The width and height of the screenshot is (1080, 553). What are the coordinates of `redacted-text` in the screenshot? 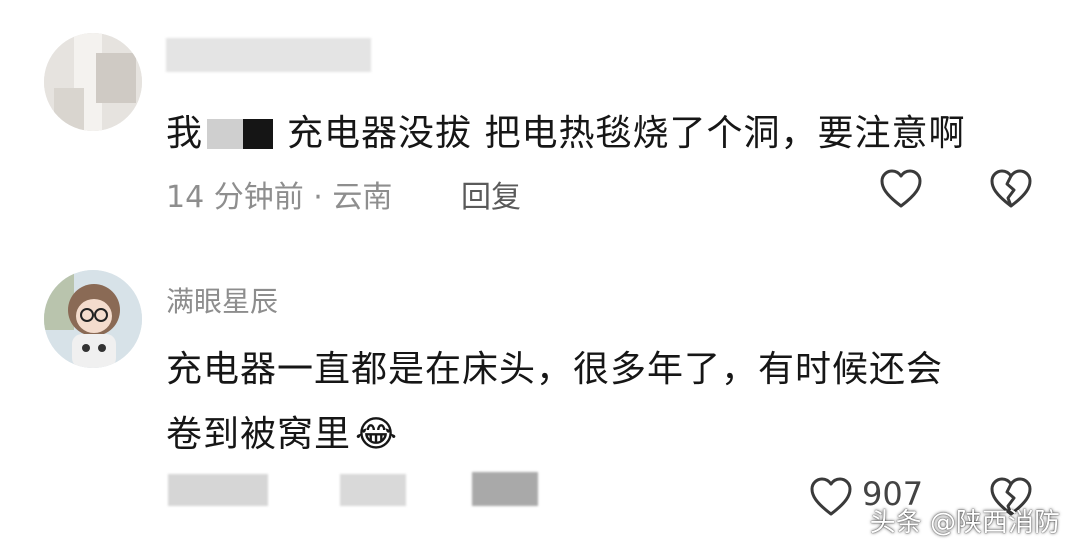 It's located at (225, 134).